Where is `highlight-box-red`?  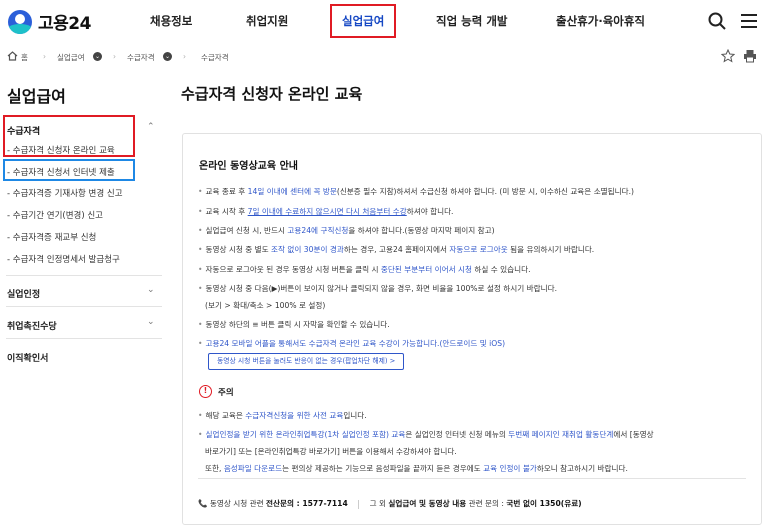
highlight-box-red is located at coordinates (69, 136).